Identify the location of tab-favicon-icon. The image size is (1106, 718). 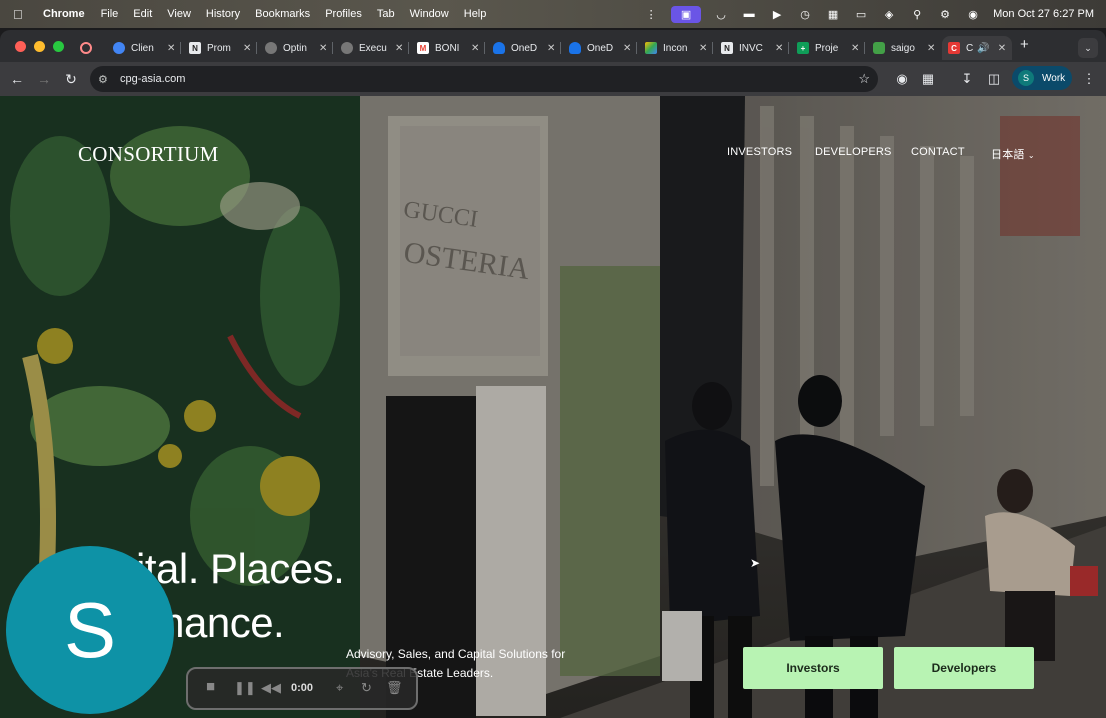
(119, 48).